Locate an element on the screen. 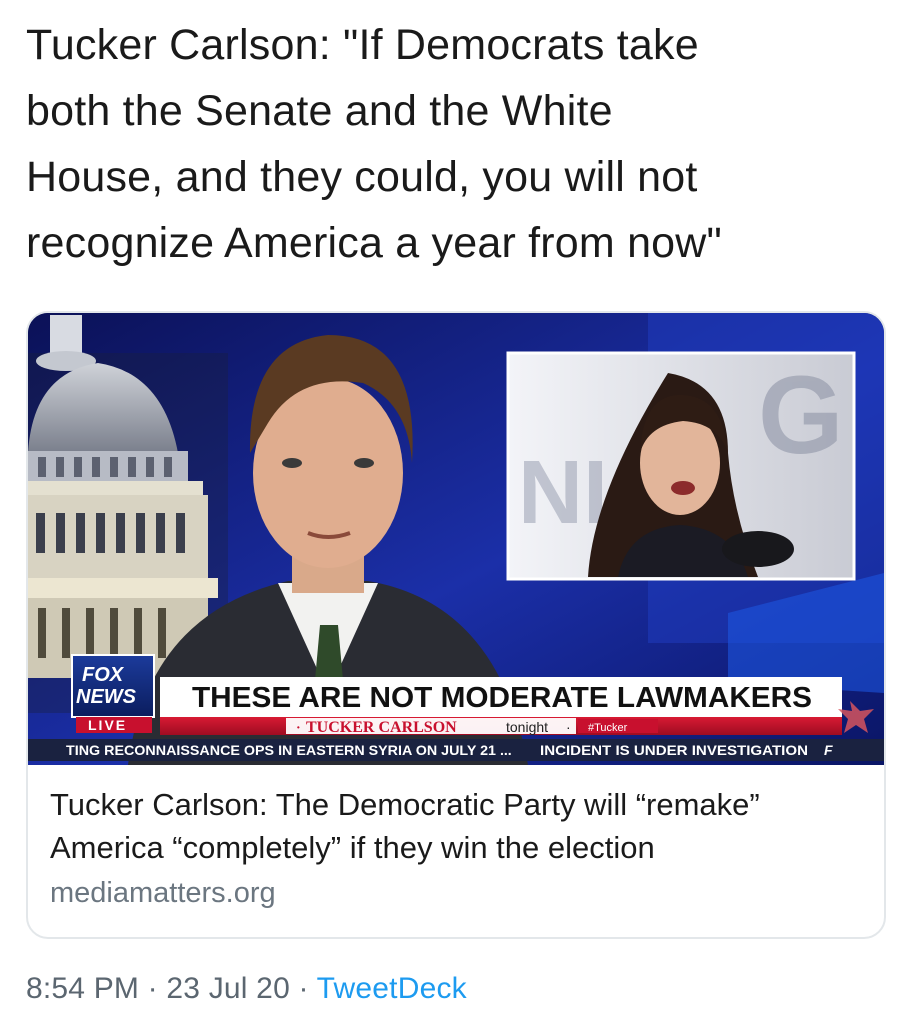 Image resolution: width=912 pixels, height=1024 pixels. hashtag-text: #Tucker is located at coordinates (608, 728).